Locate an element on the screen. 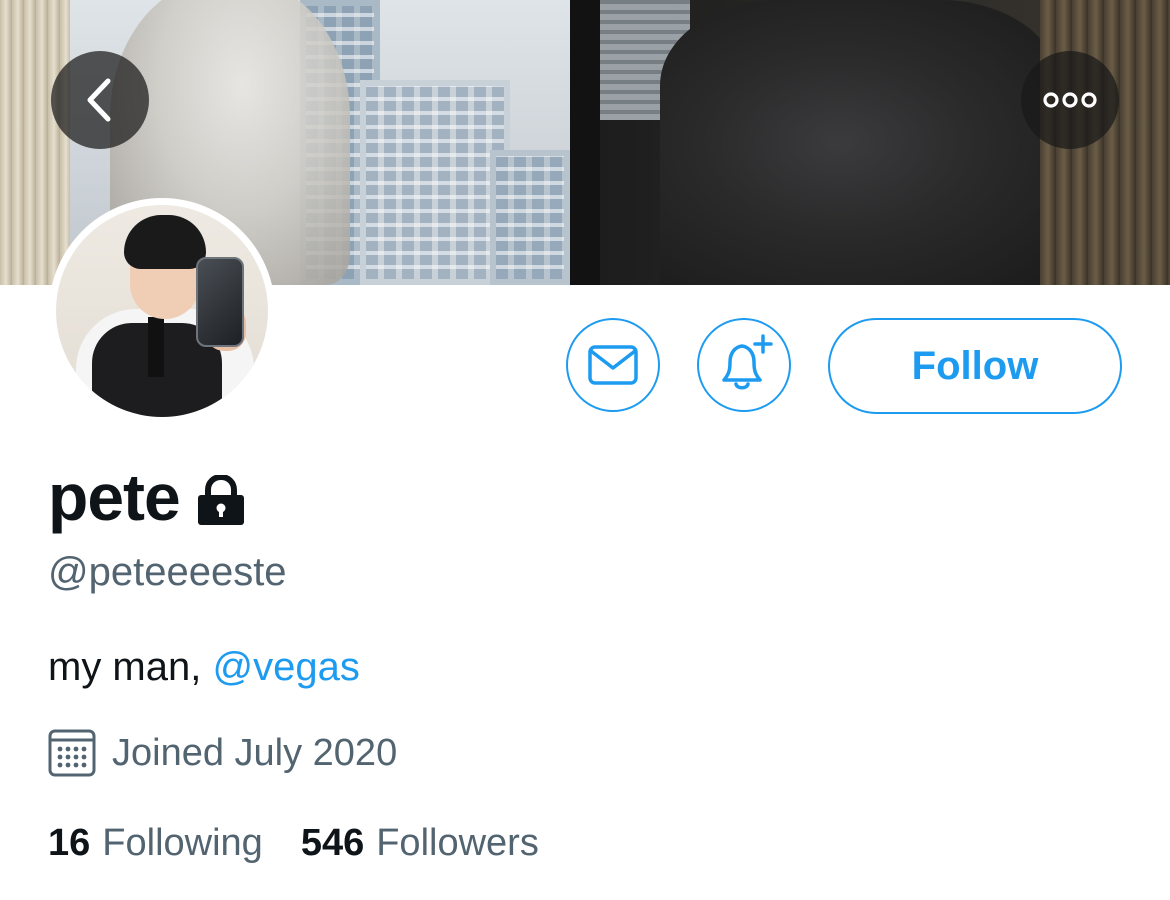  profile-handle: @peteeeeste is located at coordinates (167, 572).